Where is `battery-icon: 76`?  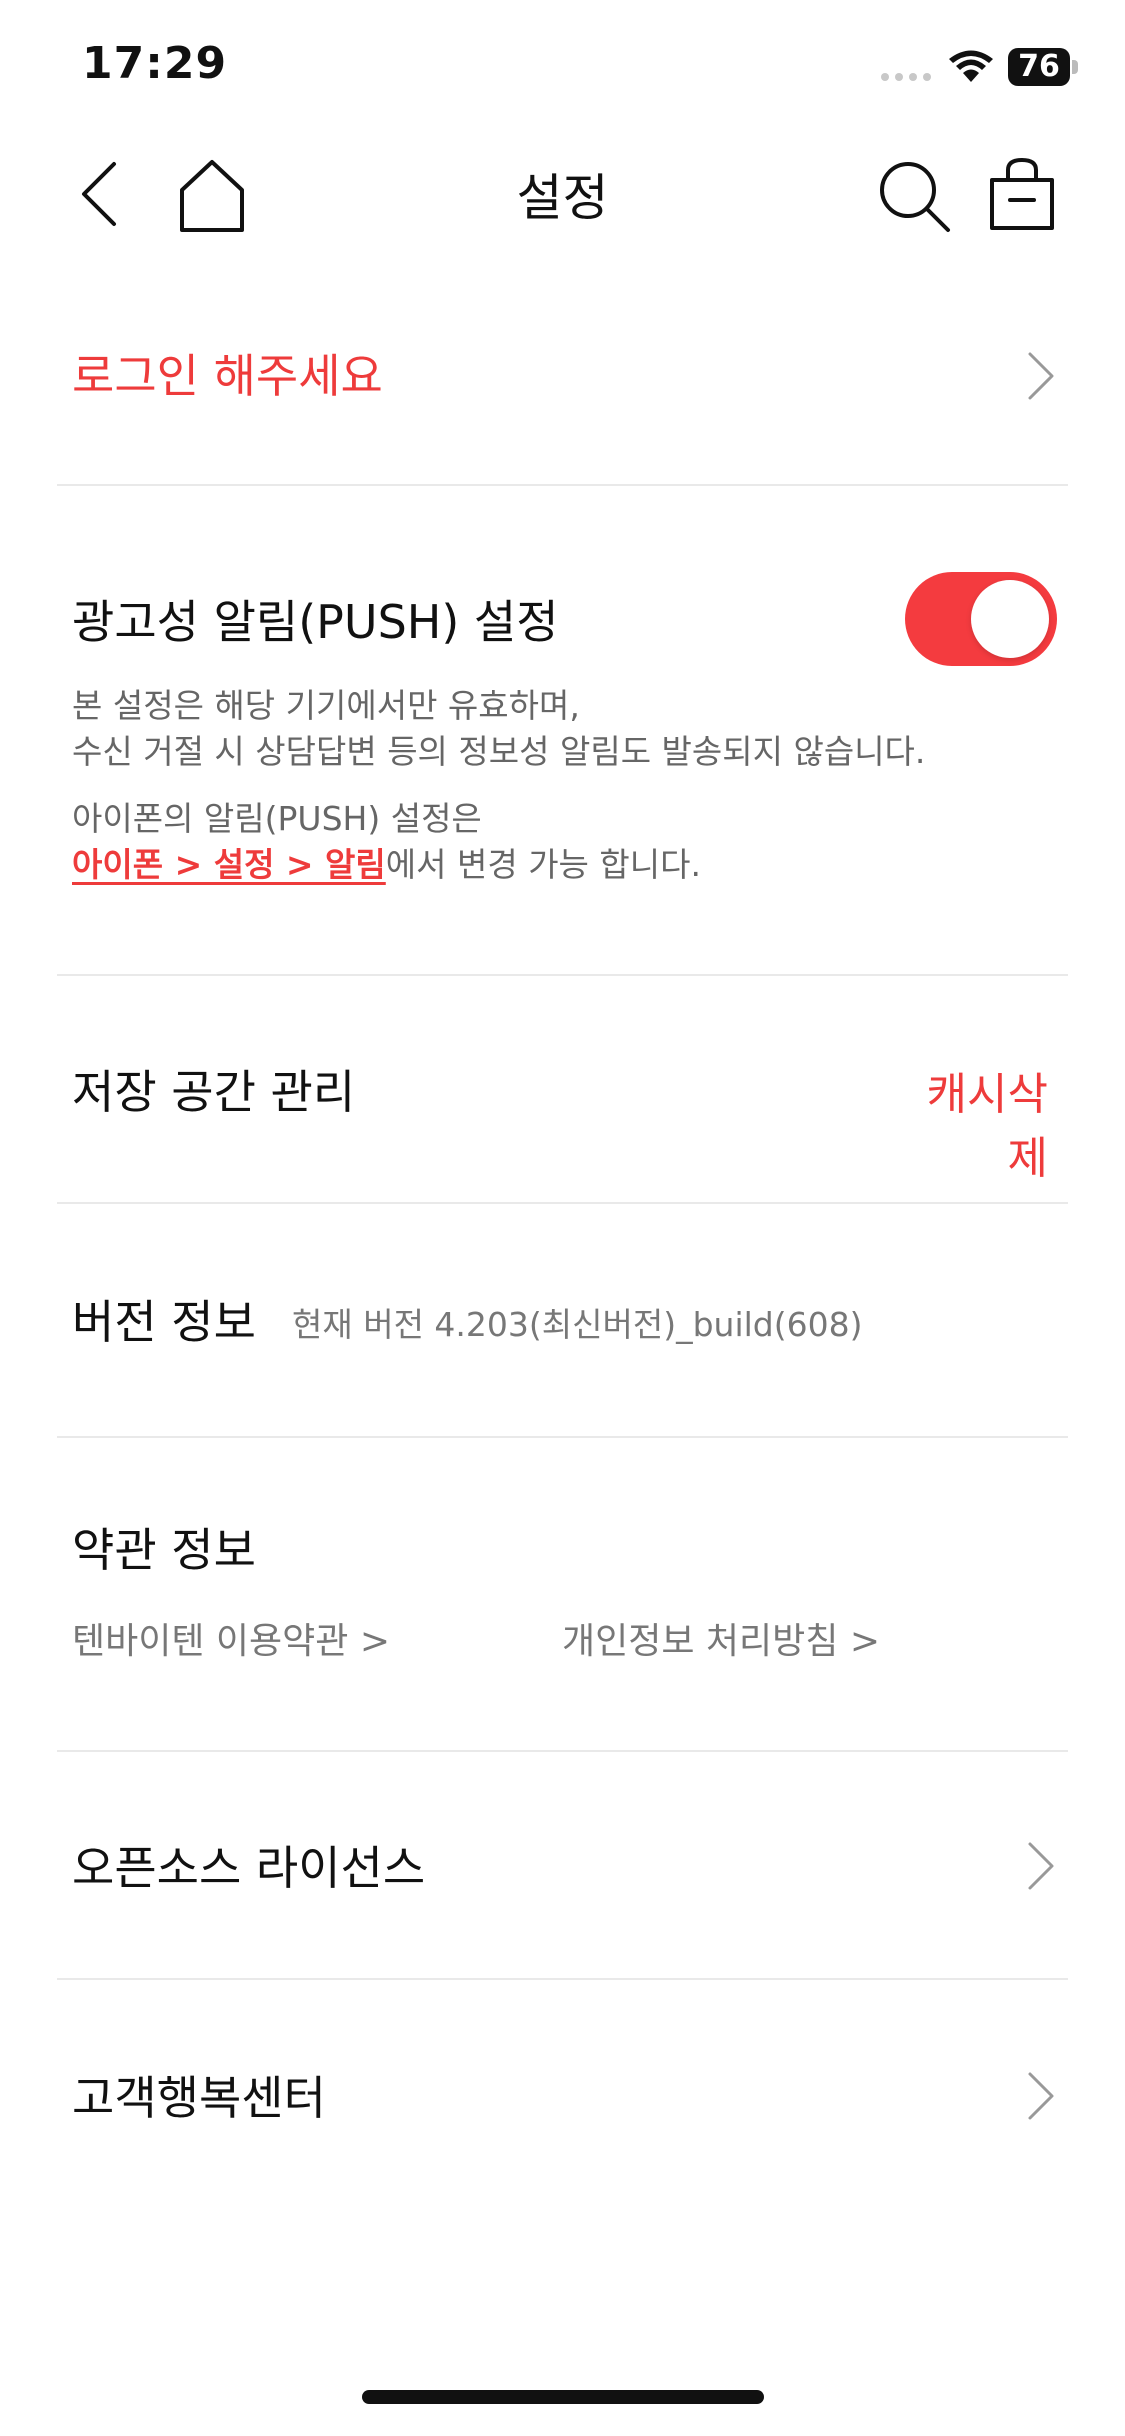
battery-icon: 76 is located at coordinates (1044, 67).